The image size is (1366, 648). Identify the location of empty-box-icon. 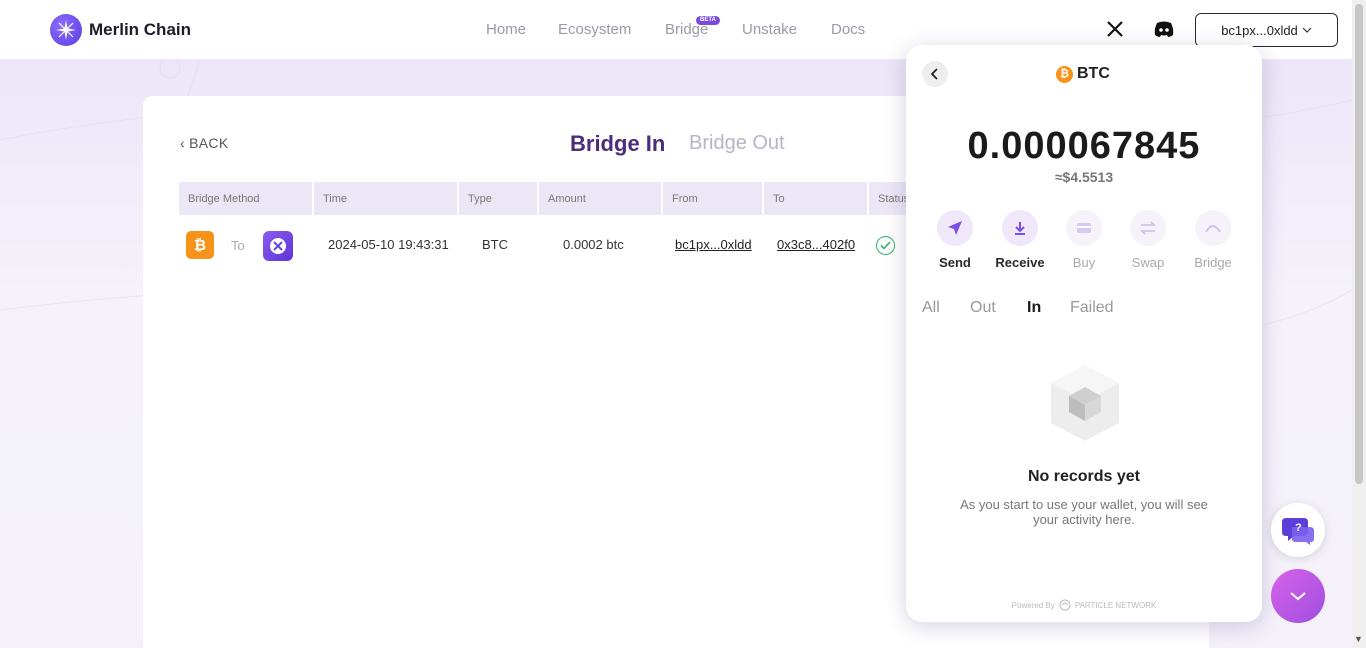
(1085, 405).